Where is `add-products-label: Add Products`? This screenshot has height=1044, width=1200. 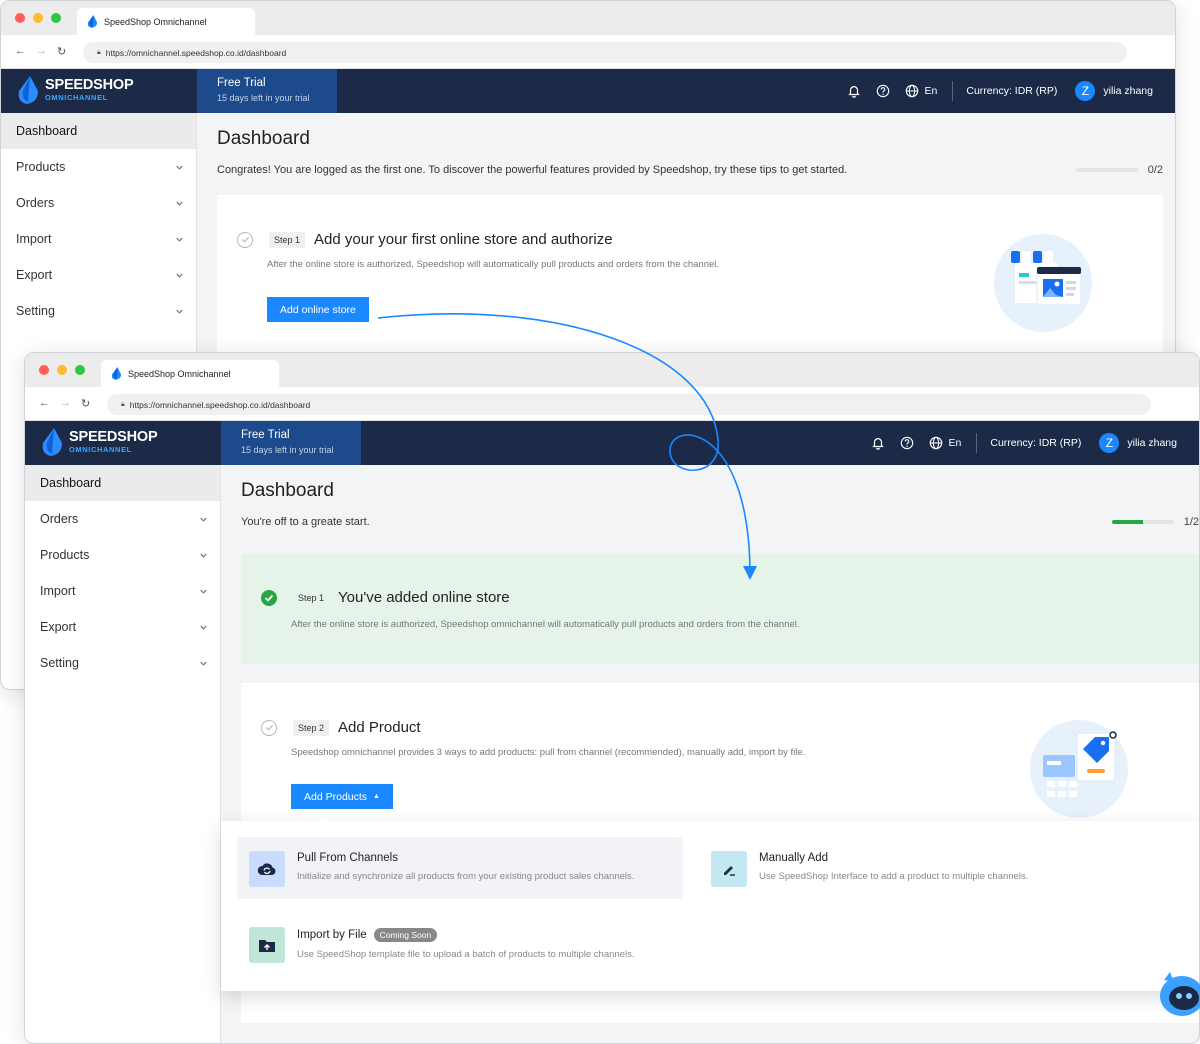 add-products-label: Add Products is located at coordinates (336, 796).